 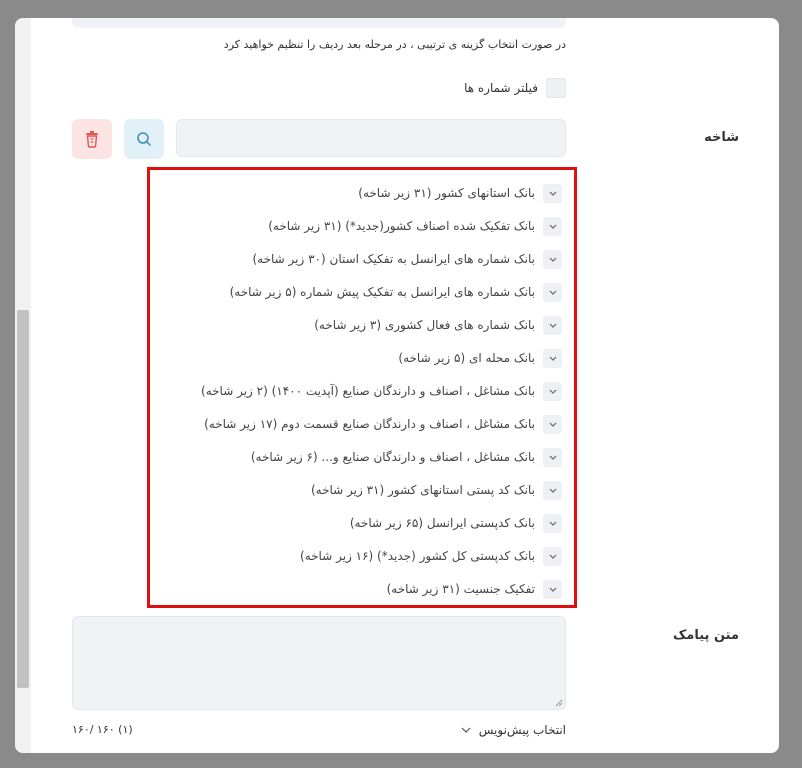 I want to click on tree-item: بانک استانهای کشور (۳۱ زیر شاخه), so click(x=460, y=193).